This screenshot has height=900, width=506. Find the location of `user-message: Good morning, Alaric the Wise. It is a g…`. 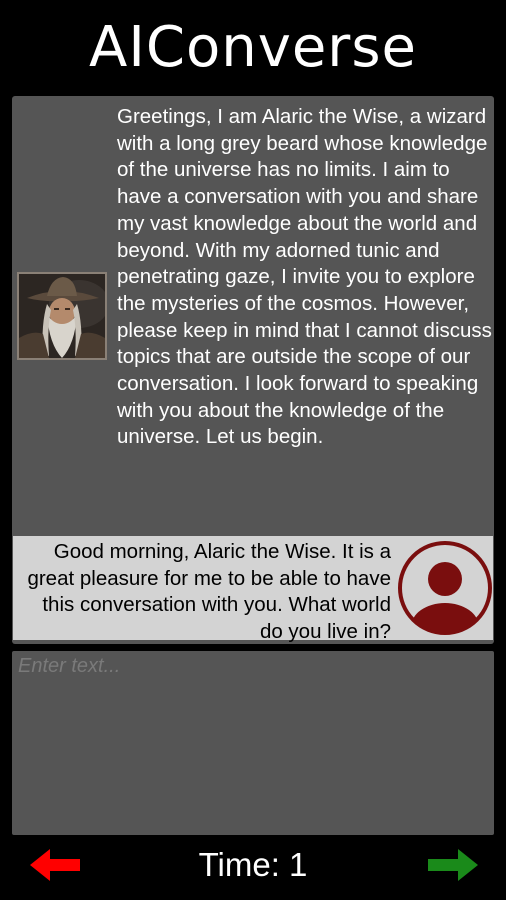

user-message: Good morning, Alaric the Wise. It is a g… is located at coordinates (253, 589).